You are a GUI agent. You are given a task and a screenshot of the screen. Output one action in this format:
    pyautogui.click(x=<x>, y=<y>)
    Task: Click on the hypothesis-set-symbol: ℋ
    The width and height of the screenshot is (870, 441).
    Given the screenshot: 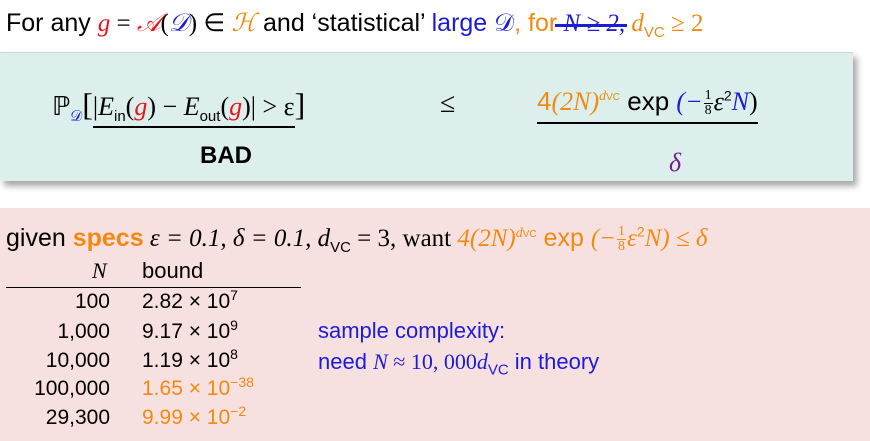 What is the action you would take?
    pyautogui.click(x=244, y=23)
    